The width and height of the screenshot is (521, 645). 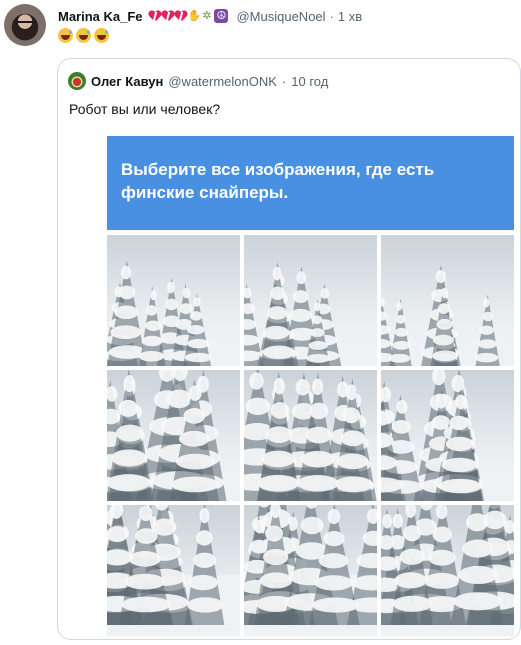 I want to click on author-handle: @MusiqueNoel, so click(x=280, y=16).